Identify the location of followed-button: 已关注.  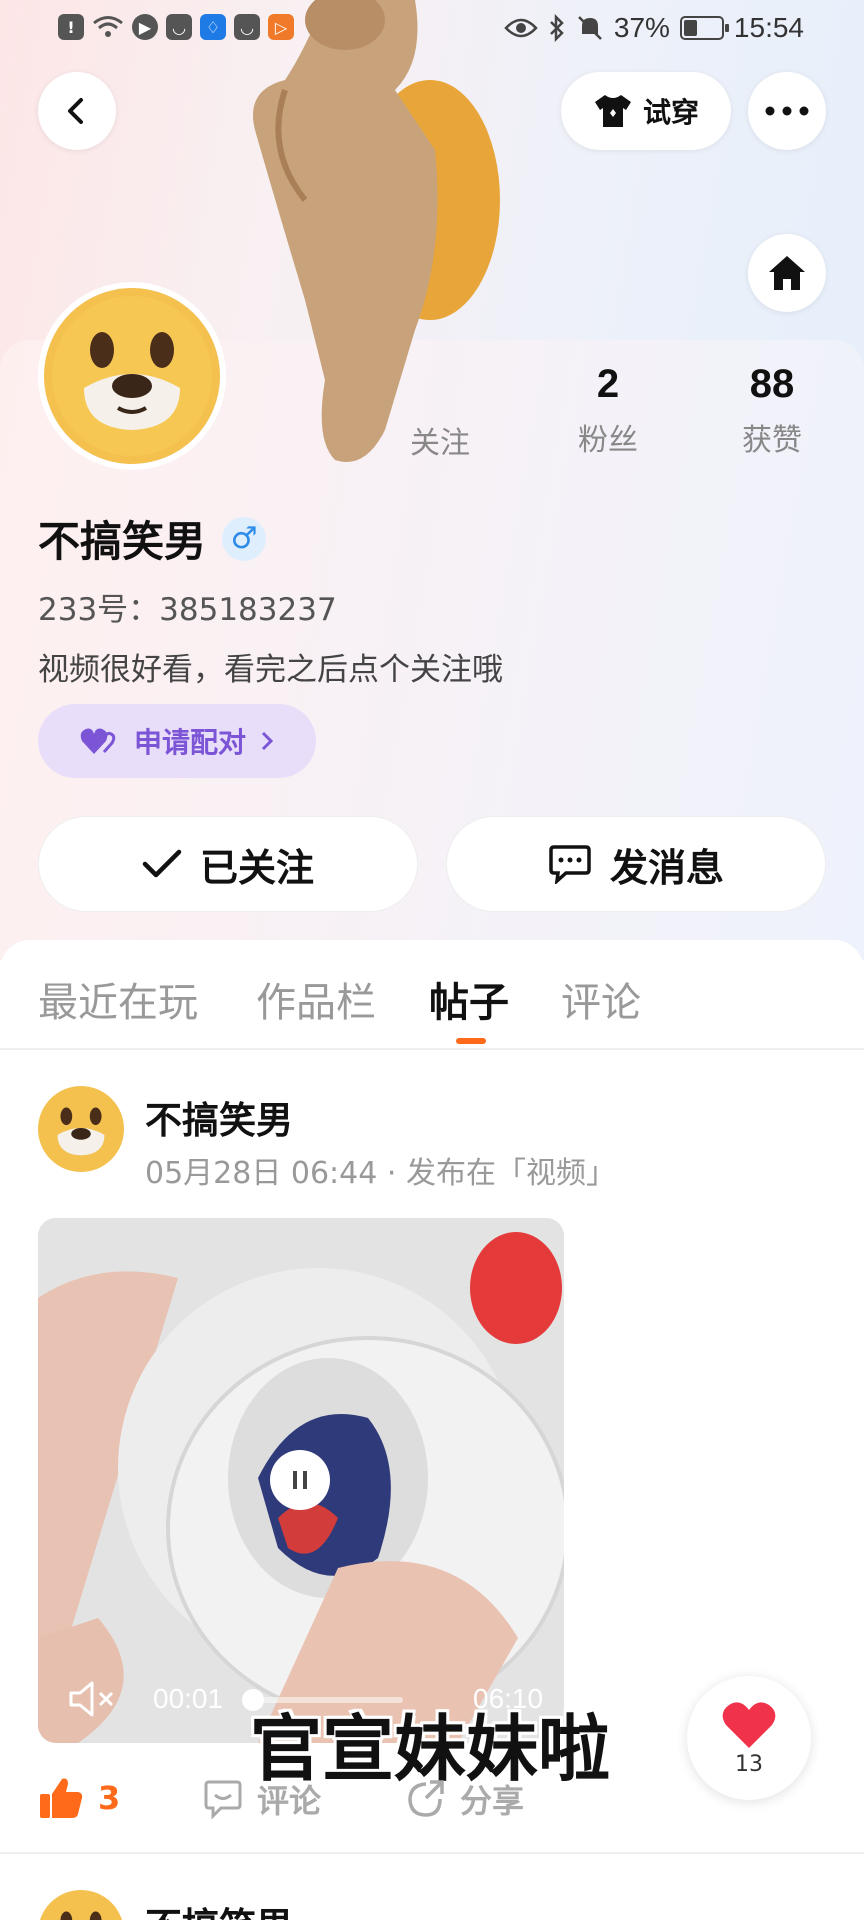
(228, 864).